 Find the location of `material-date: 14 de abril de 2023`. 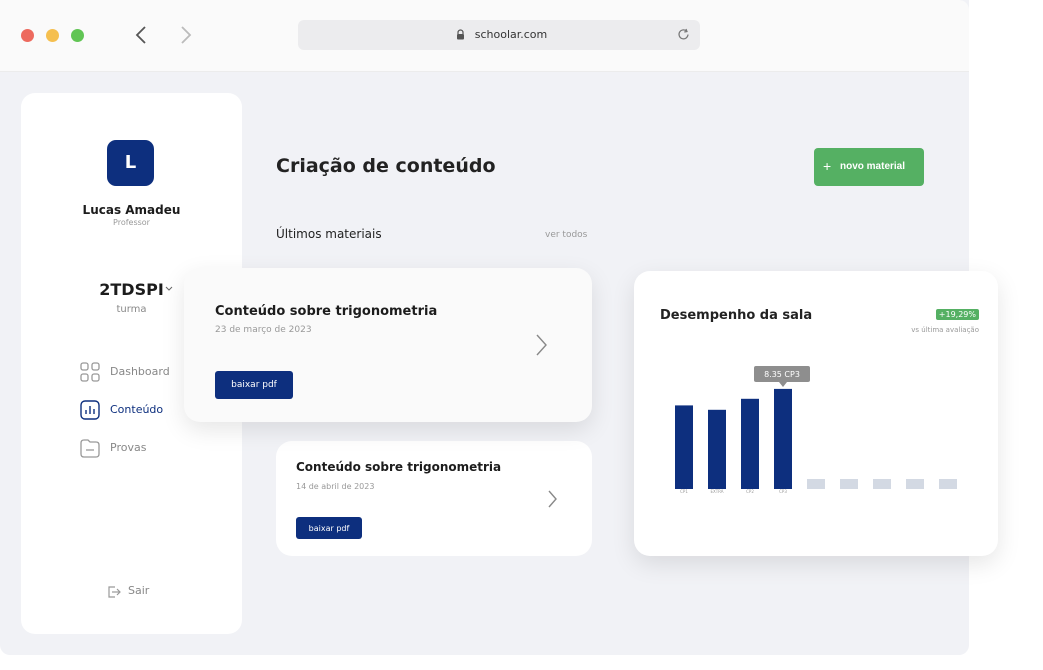

material-date: 14 de abril de 2023 is located at coordinates (335, 486).